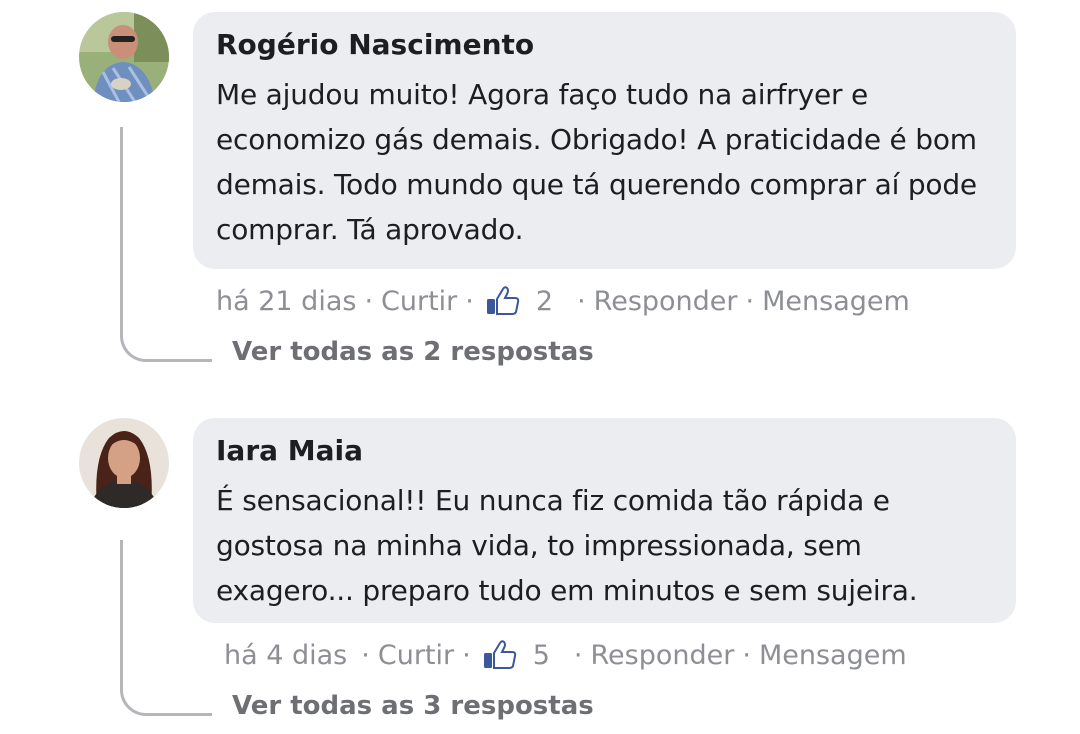 The image size is (1080, 734). I want to click on like-count: 5, so click(541, 655).